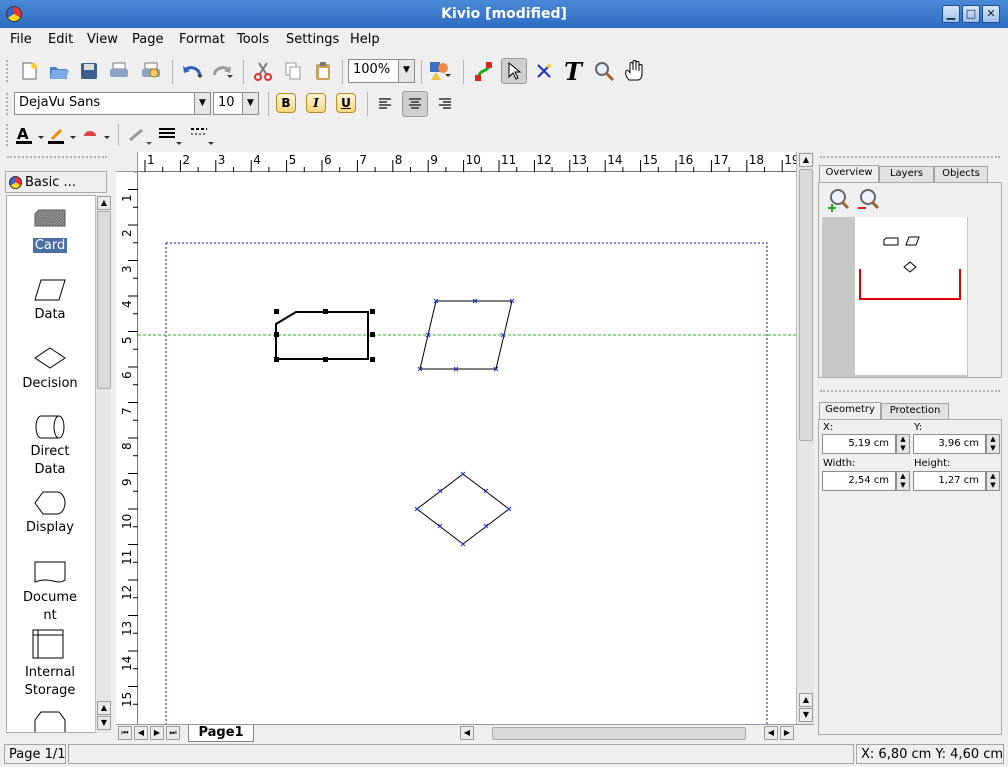 The width and height of the screenshot is (1008, 767). What do you see at coordinates (127, 304) in the screenshot?
I see `ruler-tick-label: 4` at bounding box center [127, 304].